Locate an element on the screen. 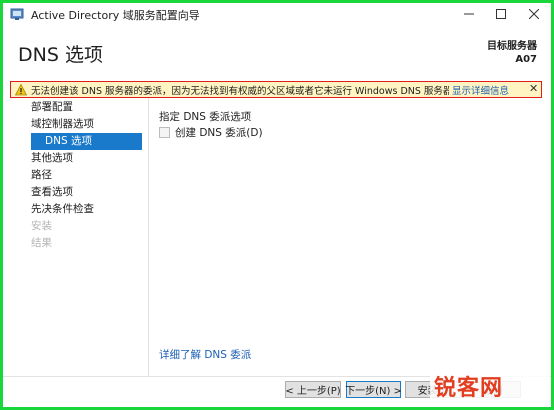 This screenshot has height=410, width=554. previous-button: < 上一步(P) is located at coordinates (313, 389).